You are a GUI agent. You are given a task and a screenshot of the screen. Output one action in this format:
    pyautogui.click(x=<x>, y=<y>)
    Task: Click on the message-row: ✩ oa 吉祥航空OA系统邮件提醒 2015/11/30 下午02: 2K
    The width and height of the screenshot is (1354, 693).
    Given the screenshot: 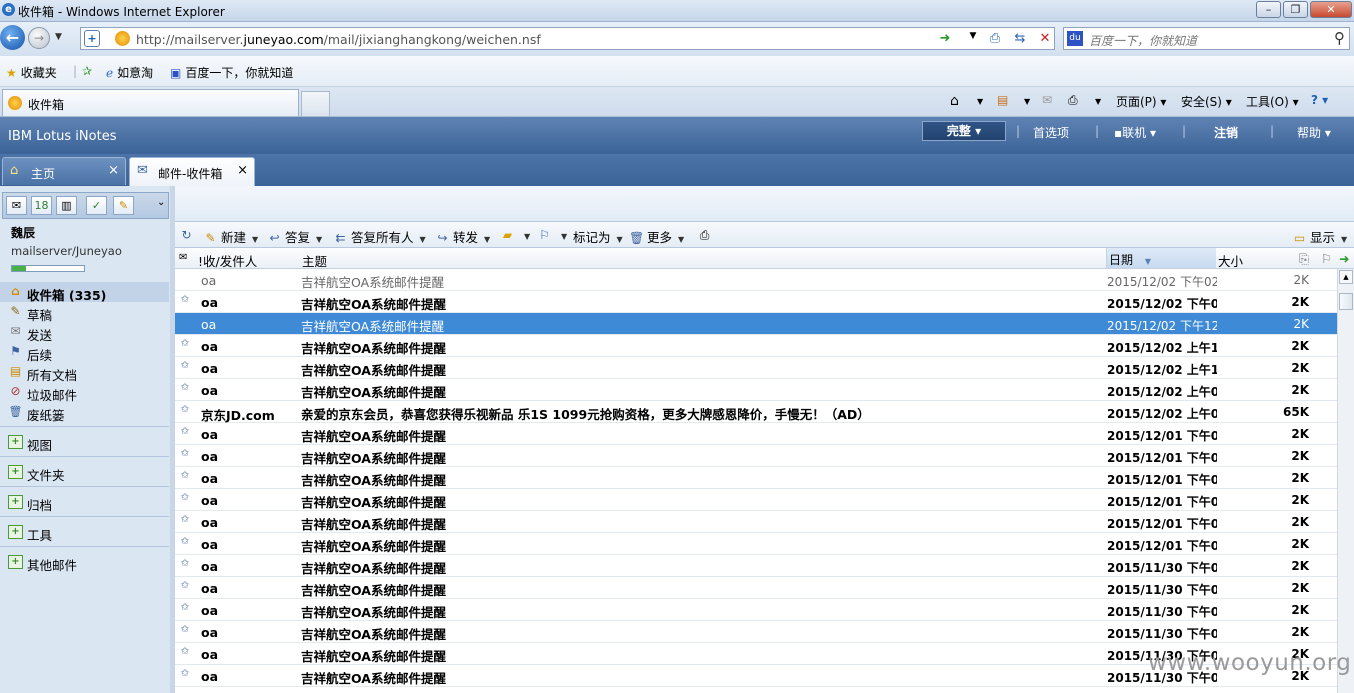 What is the action you would take?
    pyautogui.click(x=756, y=632)
    